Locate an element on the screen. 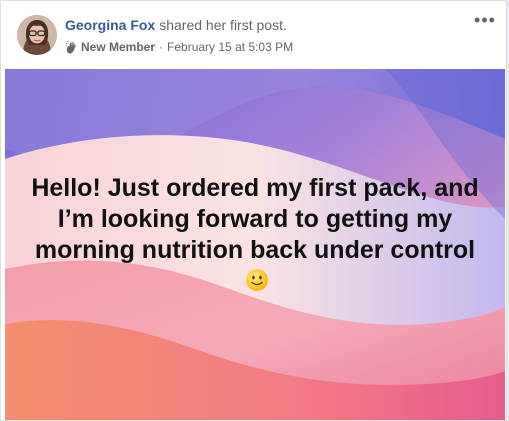 Image resolution: width=509 pixels, height=421 pixels. post-timestamp: February 15 at 5:03 PM is located at coordinates (230, 47).